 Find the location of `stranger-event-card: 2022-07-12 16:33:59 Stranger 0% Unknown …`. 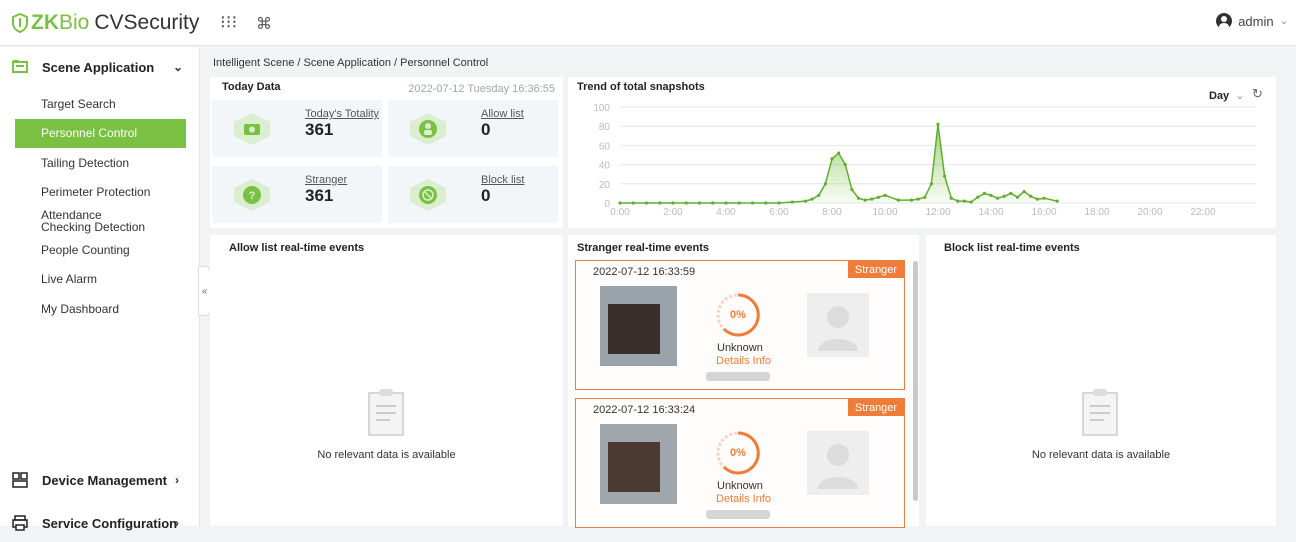

stranger-event-card: 2022-07-12 16:33:59 Stranger 0% Unknown … is located at coordinates (740, 325).